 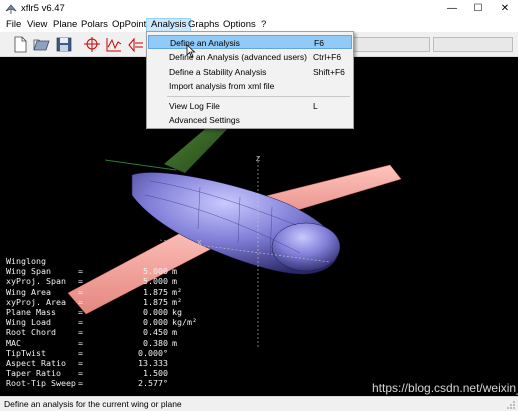 What do you see at coordinates (87, 352) in the screenshot?
I see `data-row-tip-twist: TipTwist = 0.000°` at bounding box center [87, 352].